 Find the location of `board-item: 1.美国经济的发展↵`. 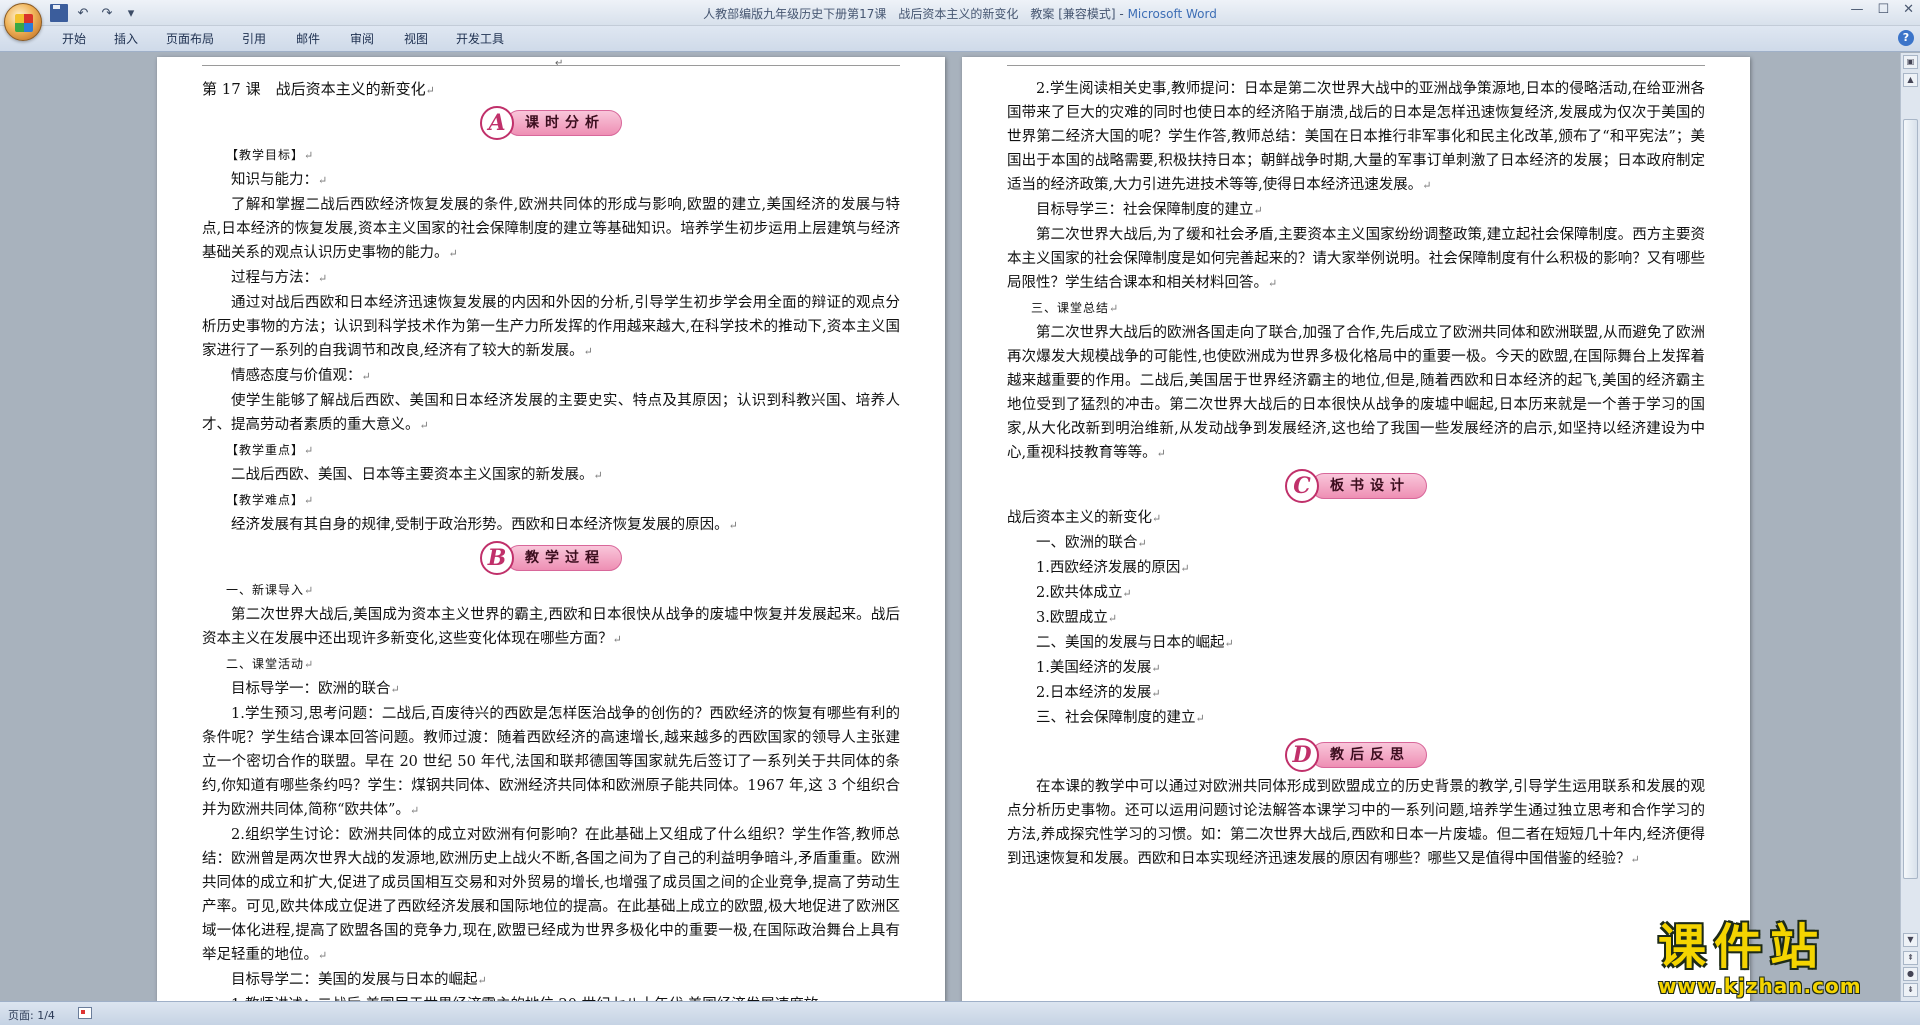

board-item: 1.美国经济的发展↵ is located at coordinates (1098, 668).